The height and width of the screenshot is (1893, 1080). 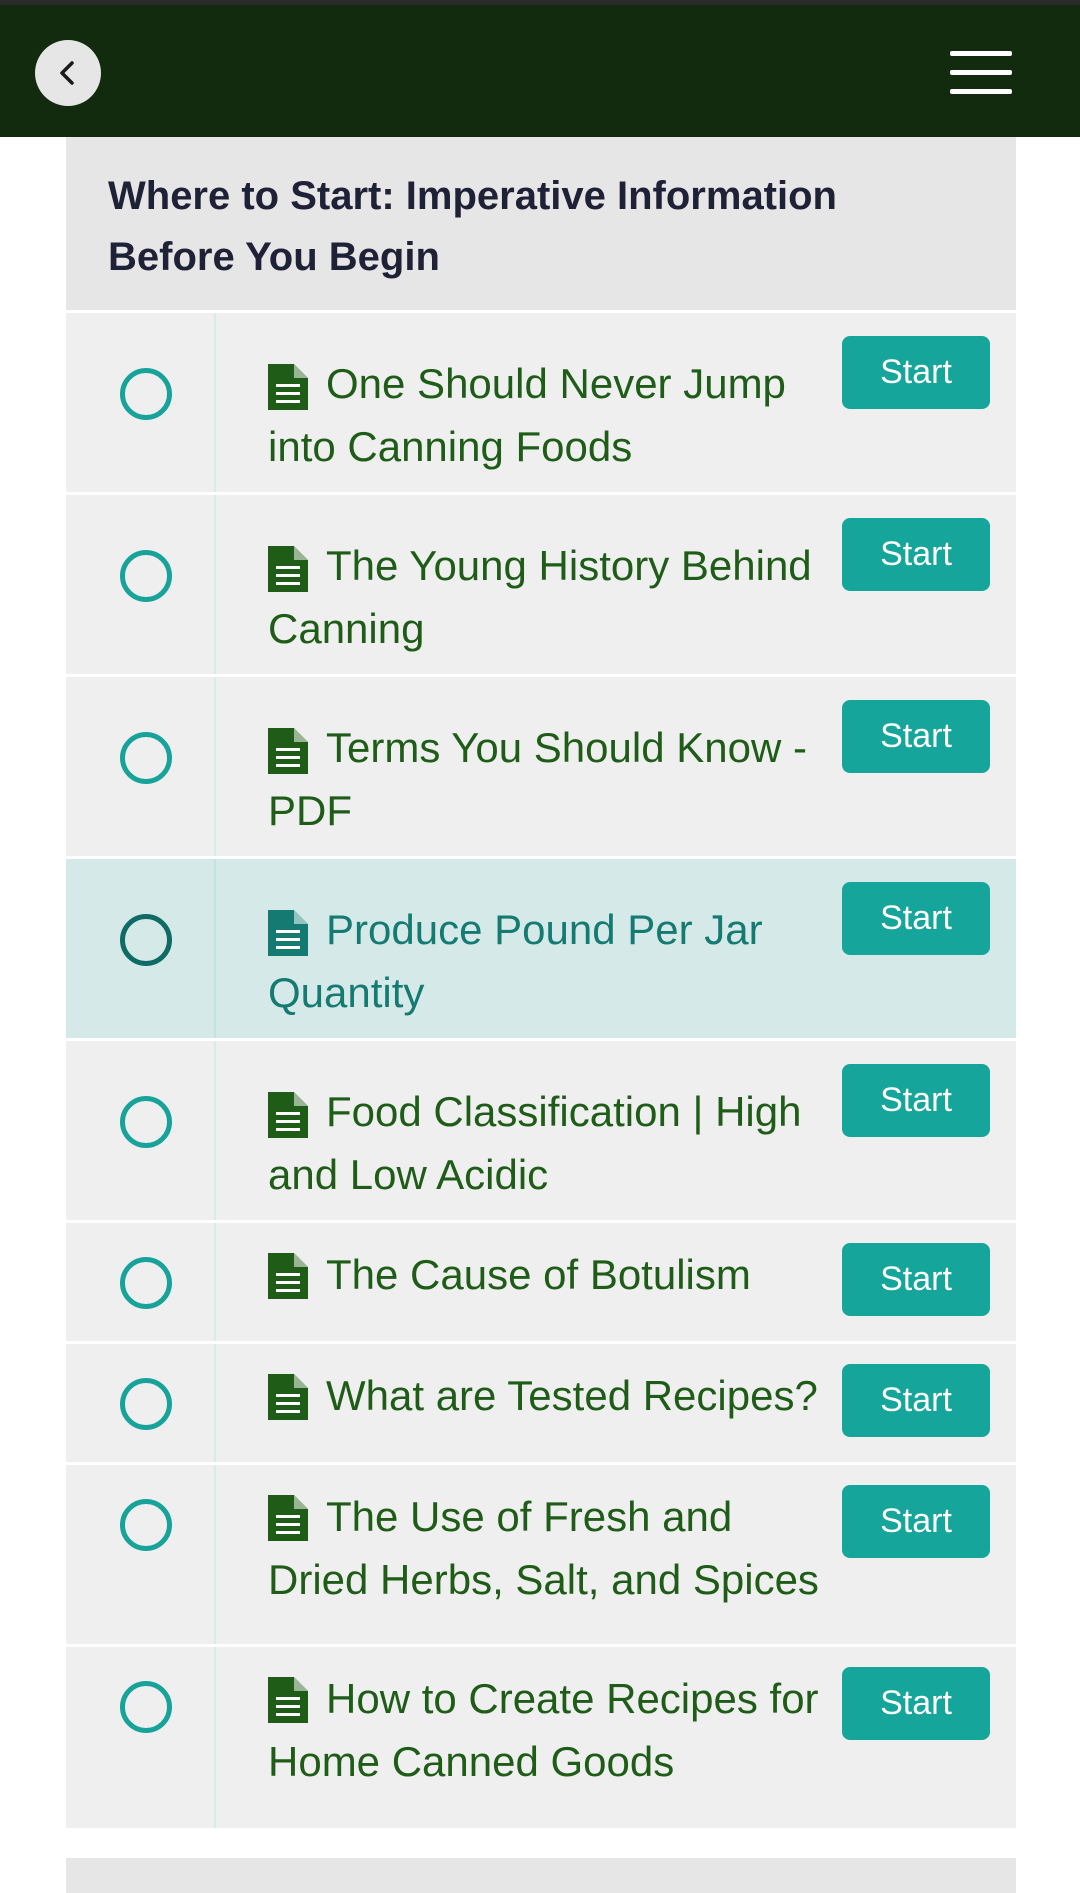 I want to click on lesson-title: Terms You Should Know - PDF, so click(x=548, y=779).